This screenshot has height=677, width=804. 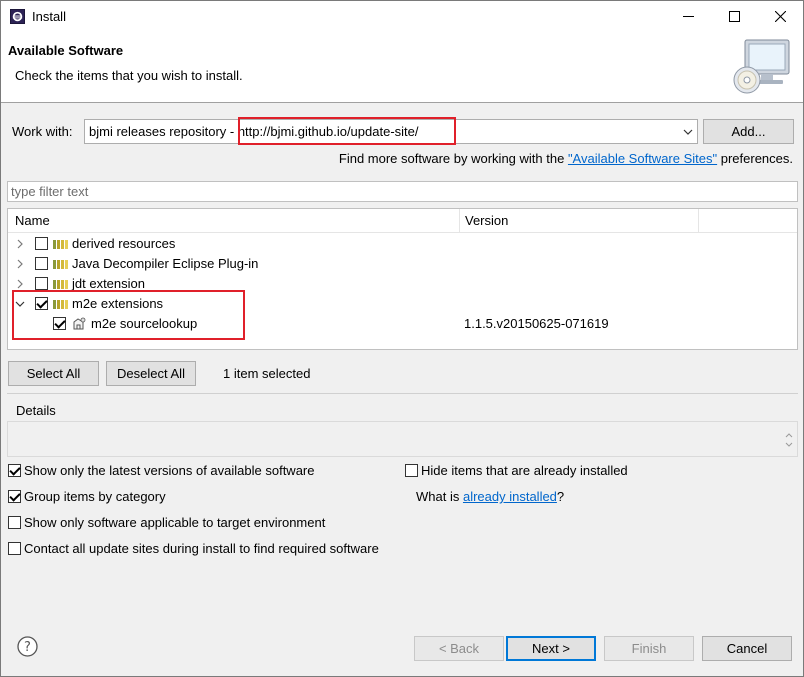 What do you see at coordinates (14, 548) in the screenshot?
I see `contact-all-sites-checkbox` at bounding box center [14, 548].